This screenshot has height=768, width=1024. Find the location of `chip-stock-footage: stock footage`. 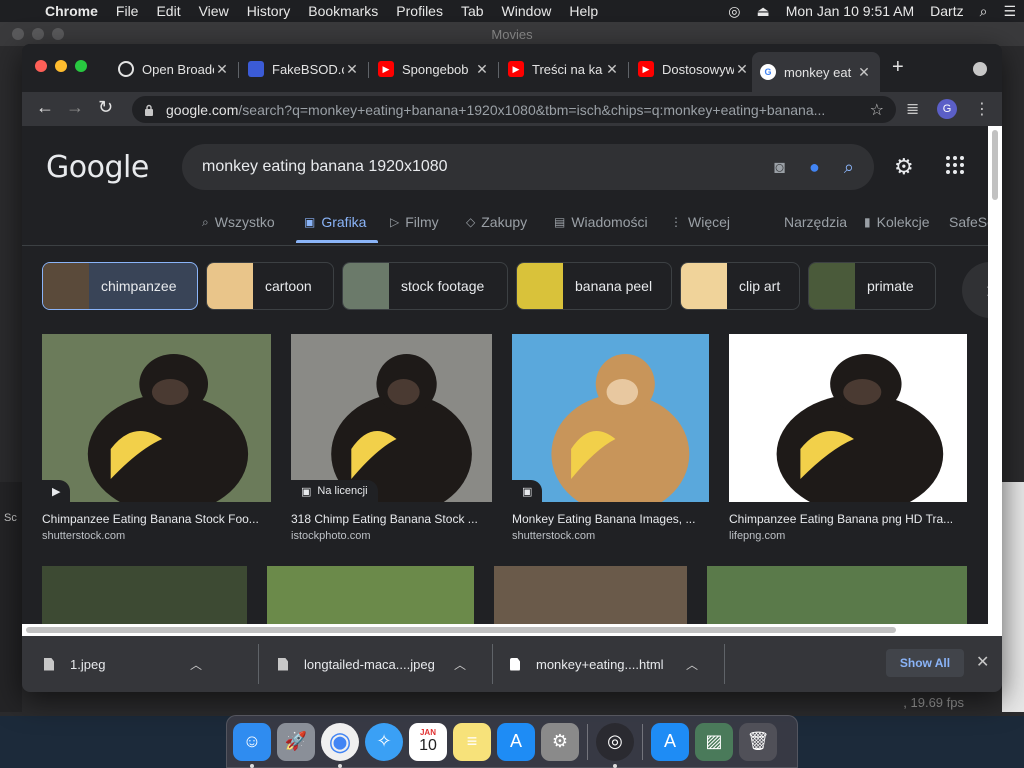

chip-stock-footage: stock footage is located at coordinates (425, 286).